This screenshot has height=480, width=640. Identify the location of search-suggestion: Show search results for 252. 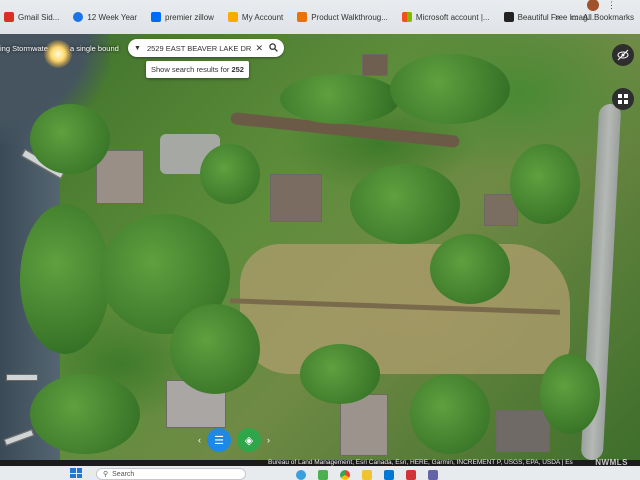
(197, 69).